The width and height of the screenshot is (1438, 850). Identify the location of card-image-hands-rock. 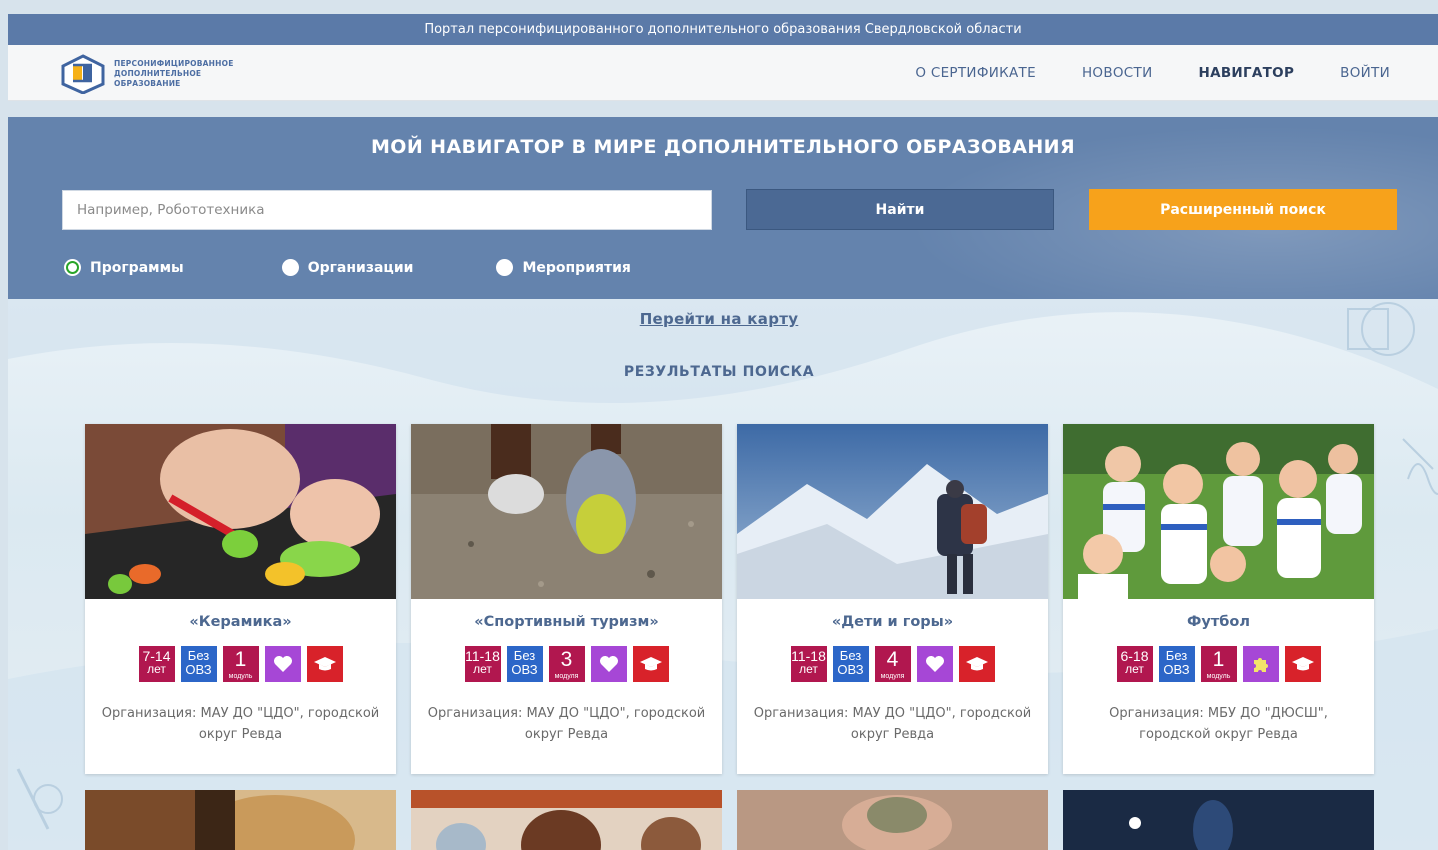
(892, 820).